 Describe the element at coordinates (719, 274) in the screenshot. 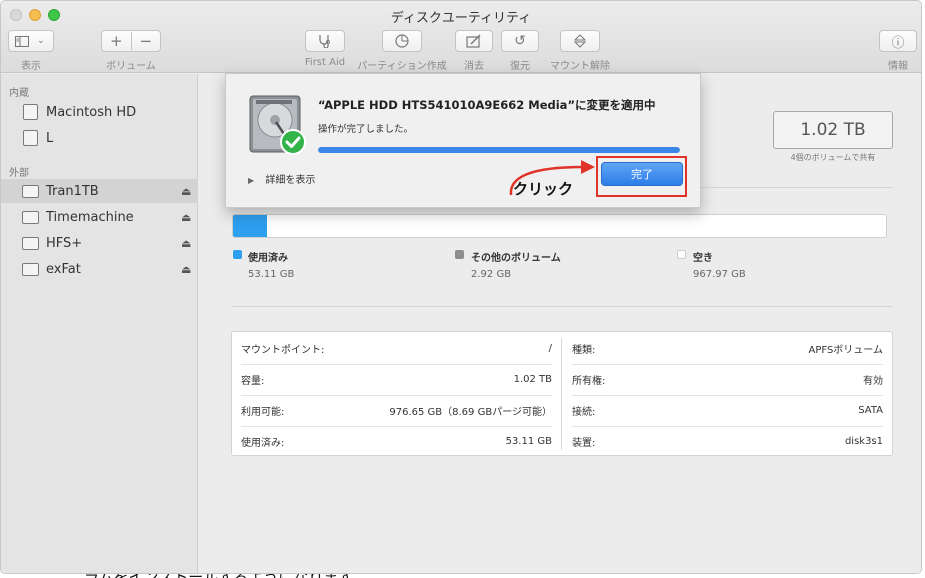

I see `legend-free-value: 967.97 GB` at that location.